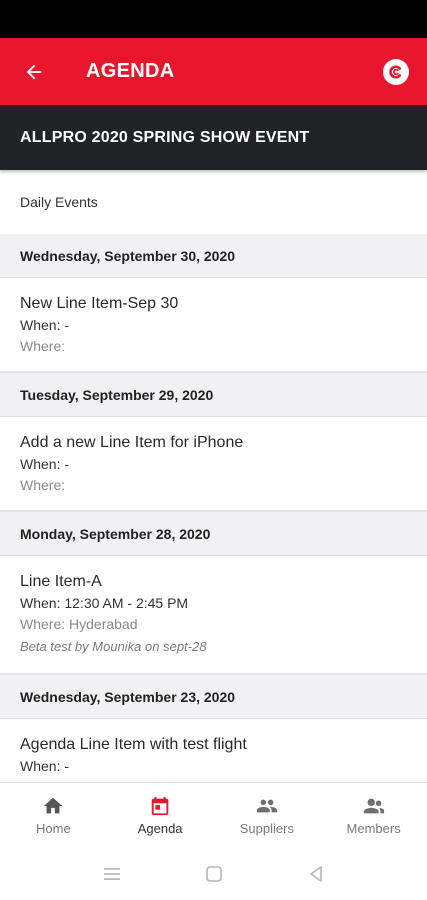 This screenshot has width=427, height=900. I want to click on nav-members: Members, so click(373, 815).